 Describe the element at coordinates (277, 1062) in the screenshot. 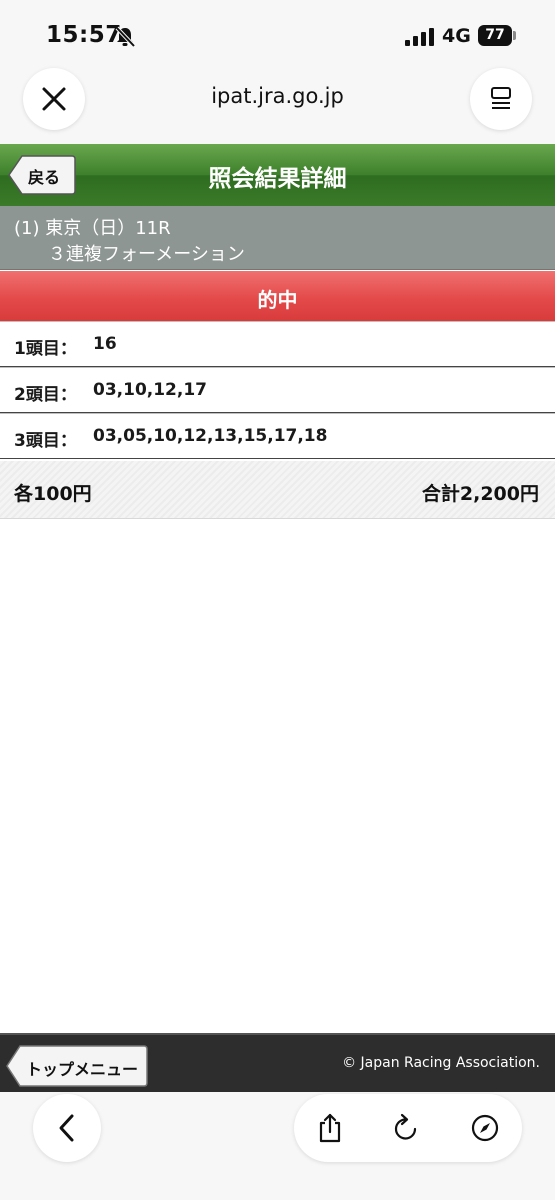

I see `page-footer: トップメニュー © Japan Racing Association.` at that location.